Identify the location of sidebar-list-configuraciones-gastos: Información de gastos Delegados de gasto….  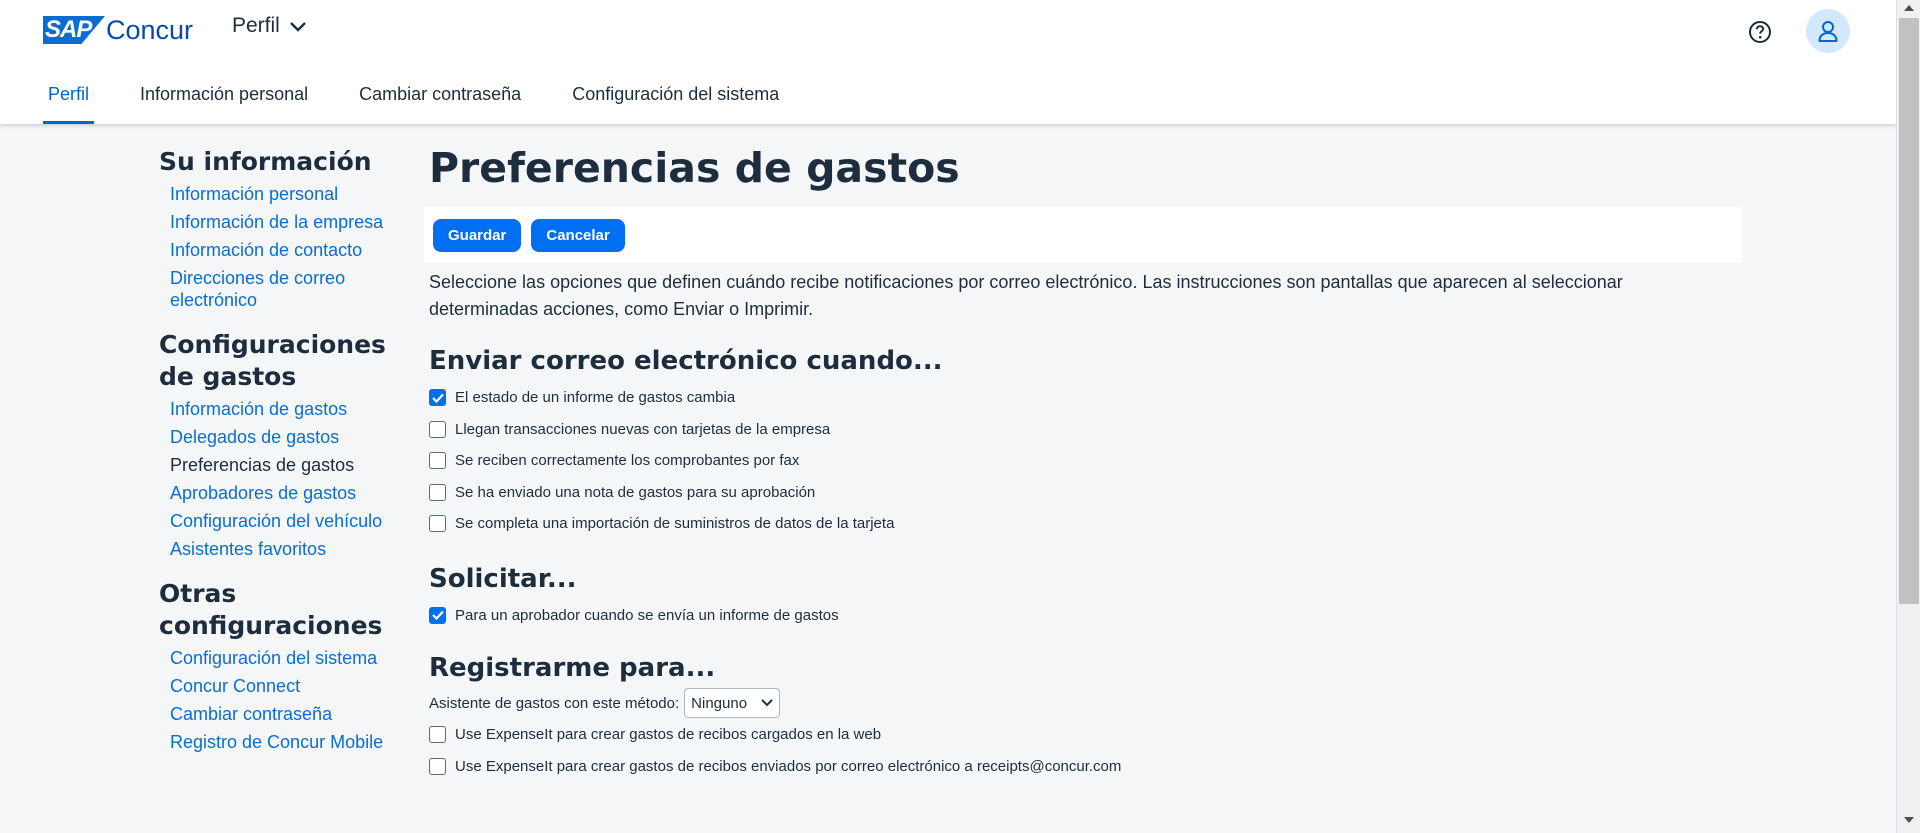
(289, 479).